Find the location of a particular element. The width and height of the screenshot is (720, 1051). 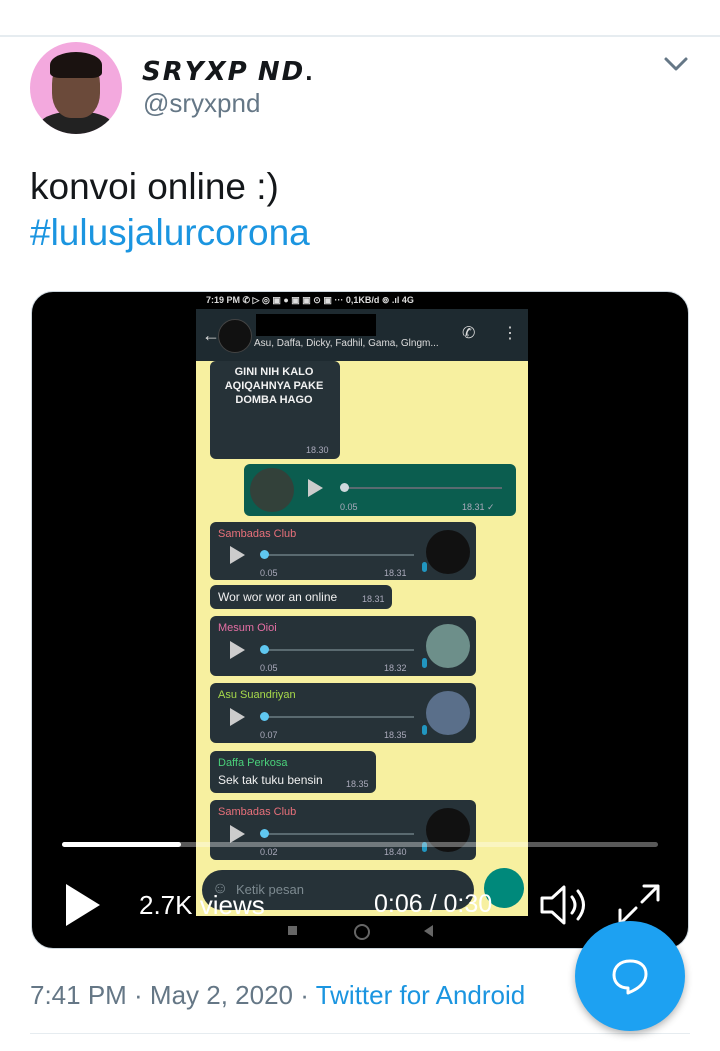

source-app-link: Twitter for Android is located at coordinates (421, 995).